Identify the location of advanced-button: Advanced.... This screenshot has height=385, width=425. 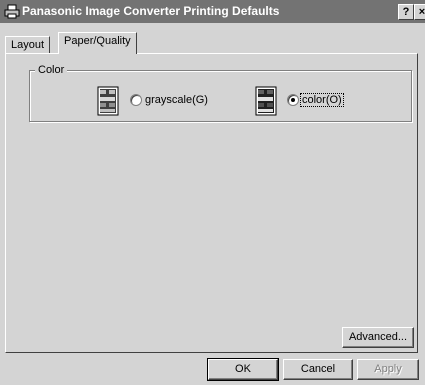
(378, 337).